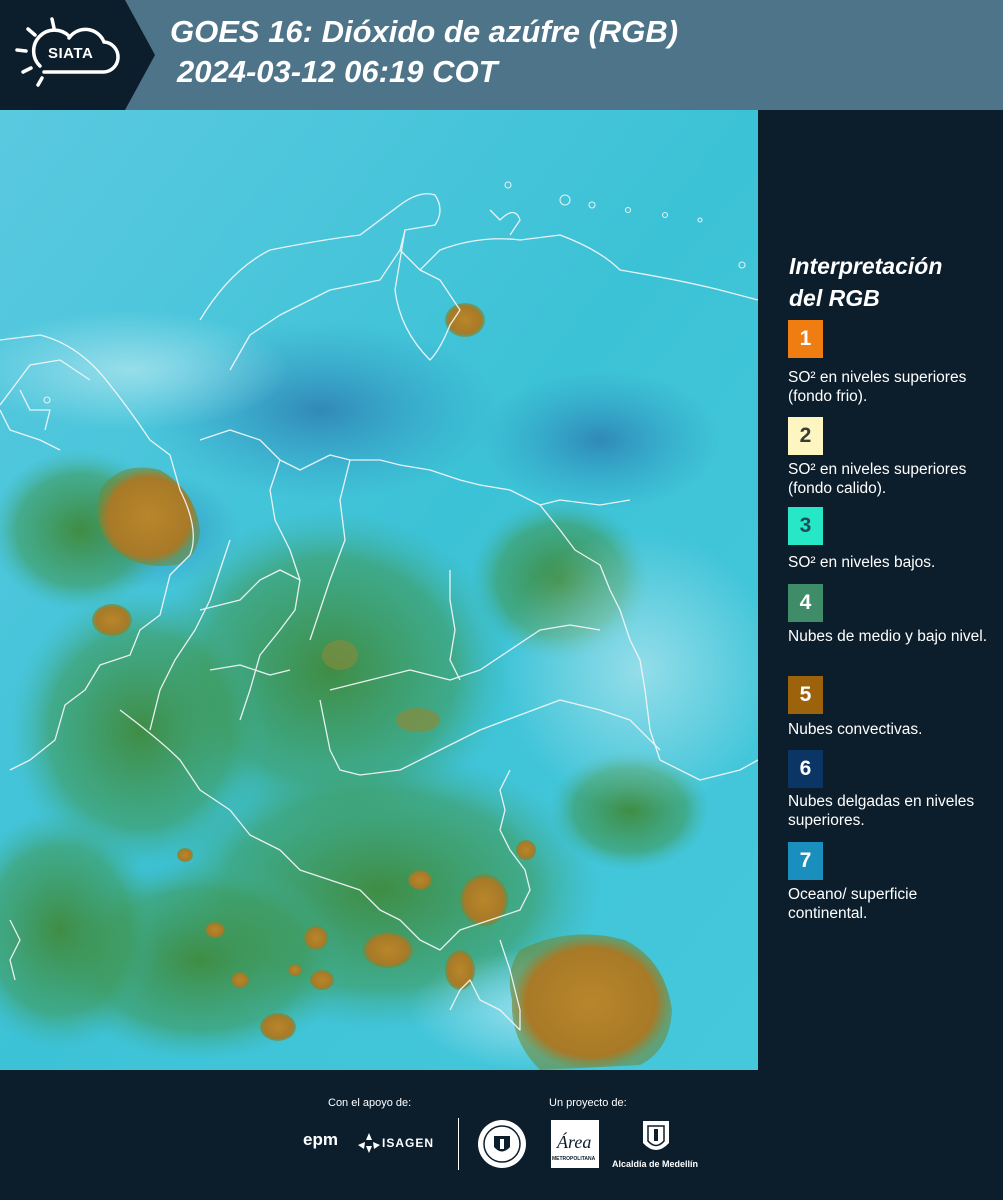 Image resolution: width=1003 pixels, height=1200 pixels. Describe the element at coordinates (656, 1135) in the screenshot. I see `alcaldia-shield-icon` at that location.